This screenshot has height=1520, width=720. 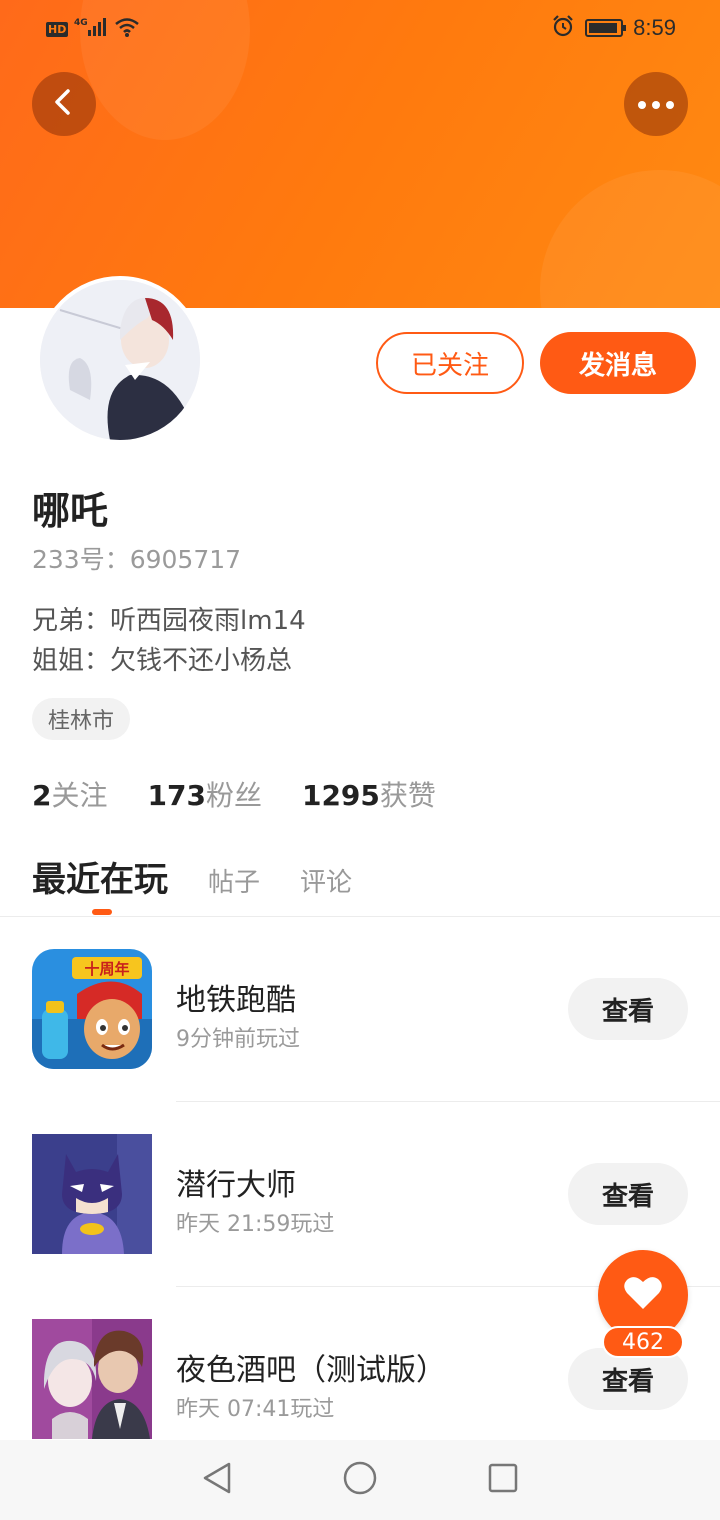 I want to click on stat-fans: 173粉丝, so click(x=205, y=794).